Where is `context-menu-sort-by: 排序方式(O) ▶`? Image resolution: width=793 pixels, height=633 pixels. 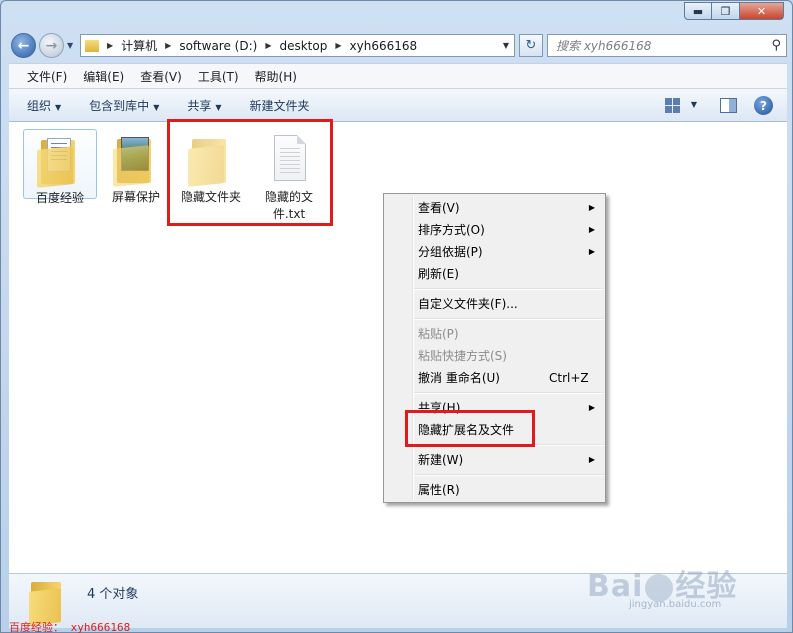 context-menu-sort-by: 排序方式(O) ▶ is located at coordinates (494, 230).